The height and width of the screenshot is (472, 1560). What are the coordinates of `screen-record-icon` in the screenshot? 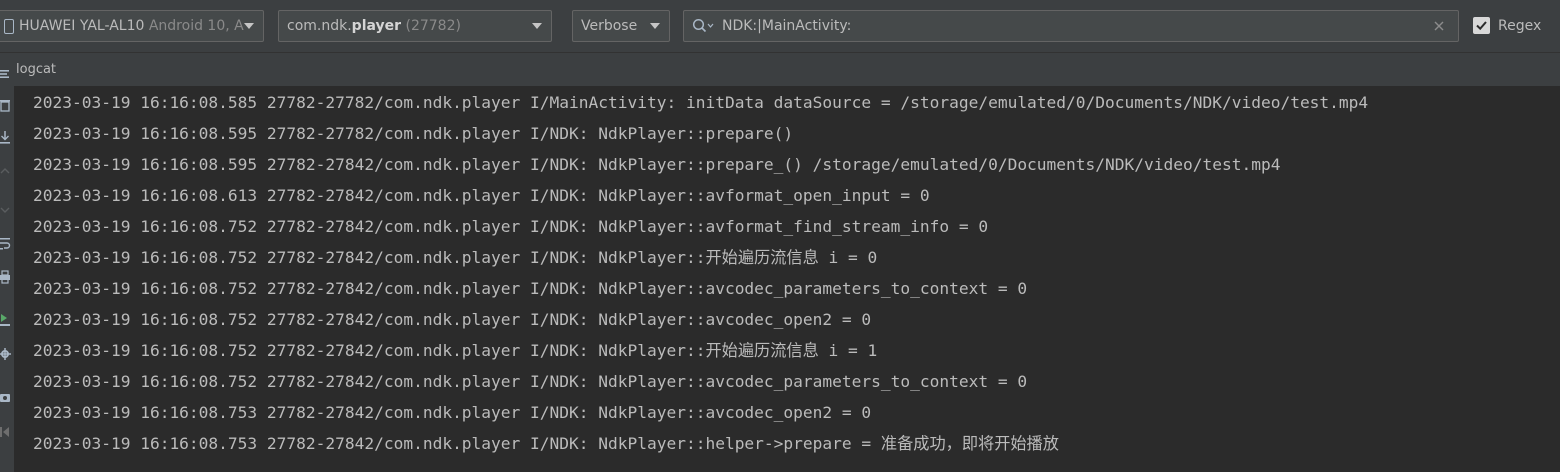 It's located at (6, 431).